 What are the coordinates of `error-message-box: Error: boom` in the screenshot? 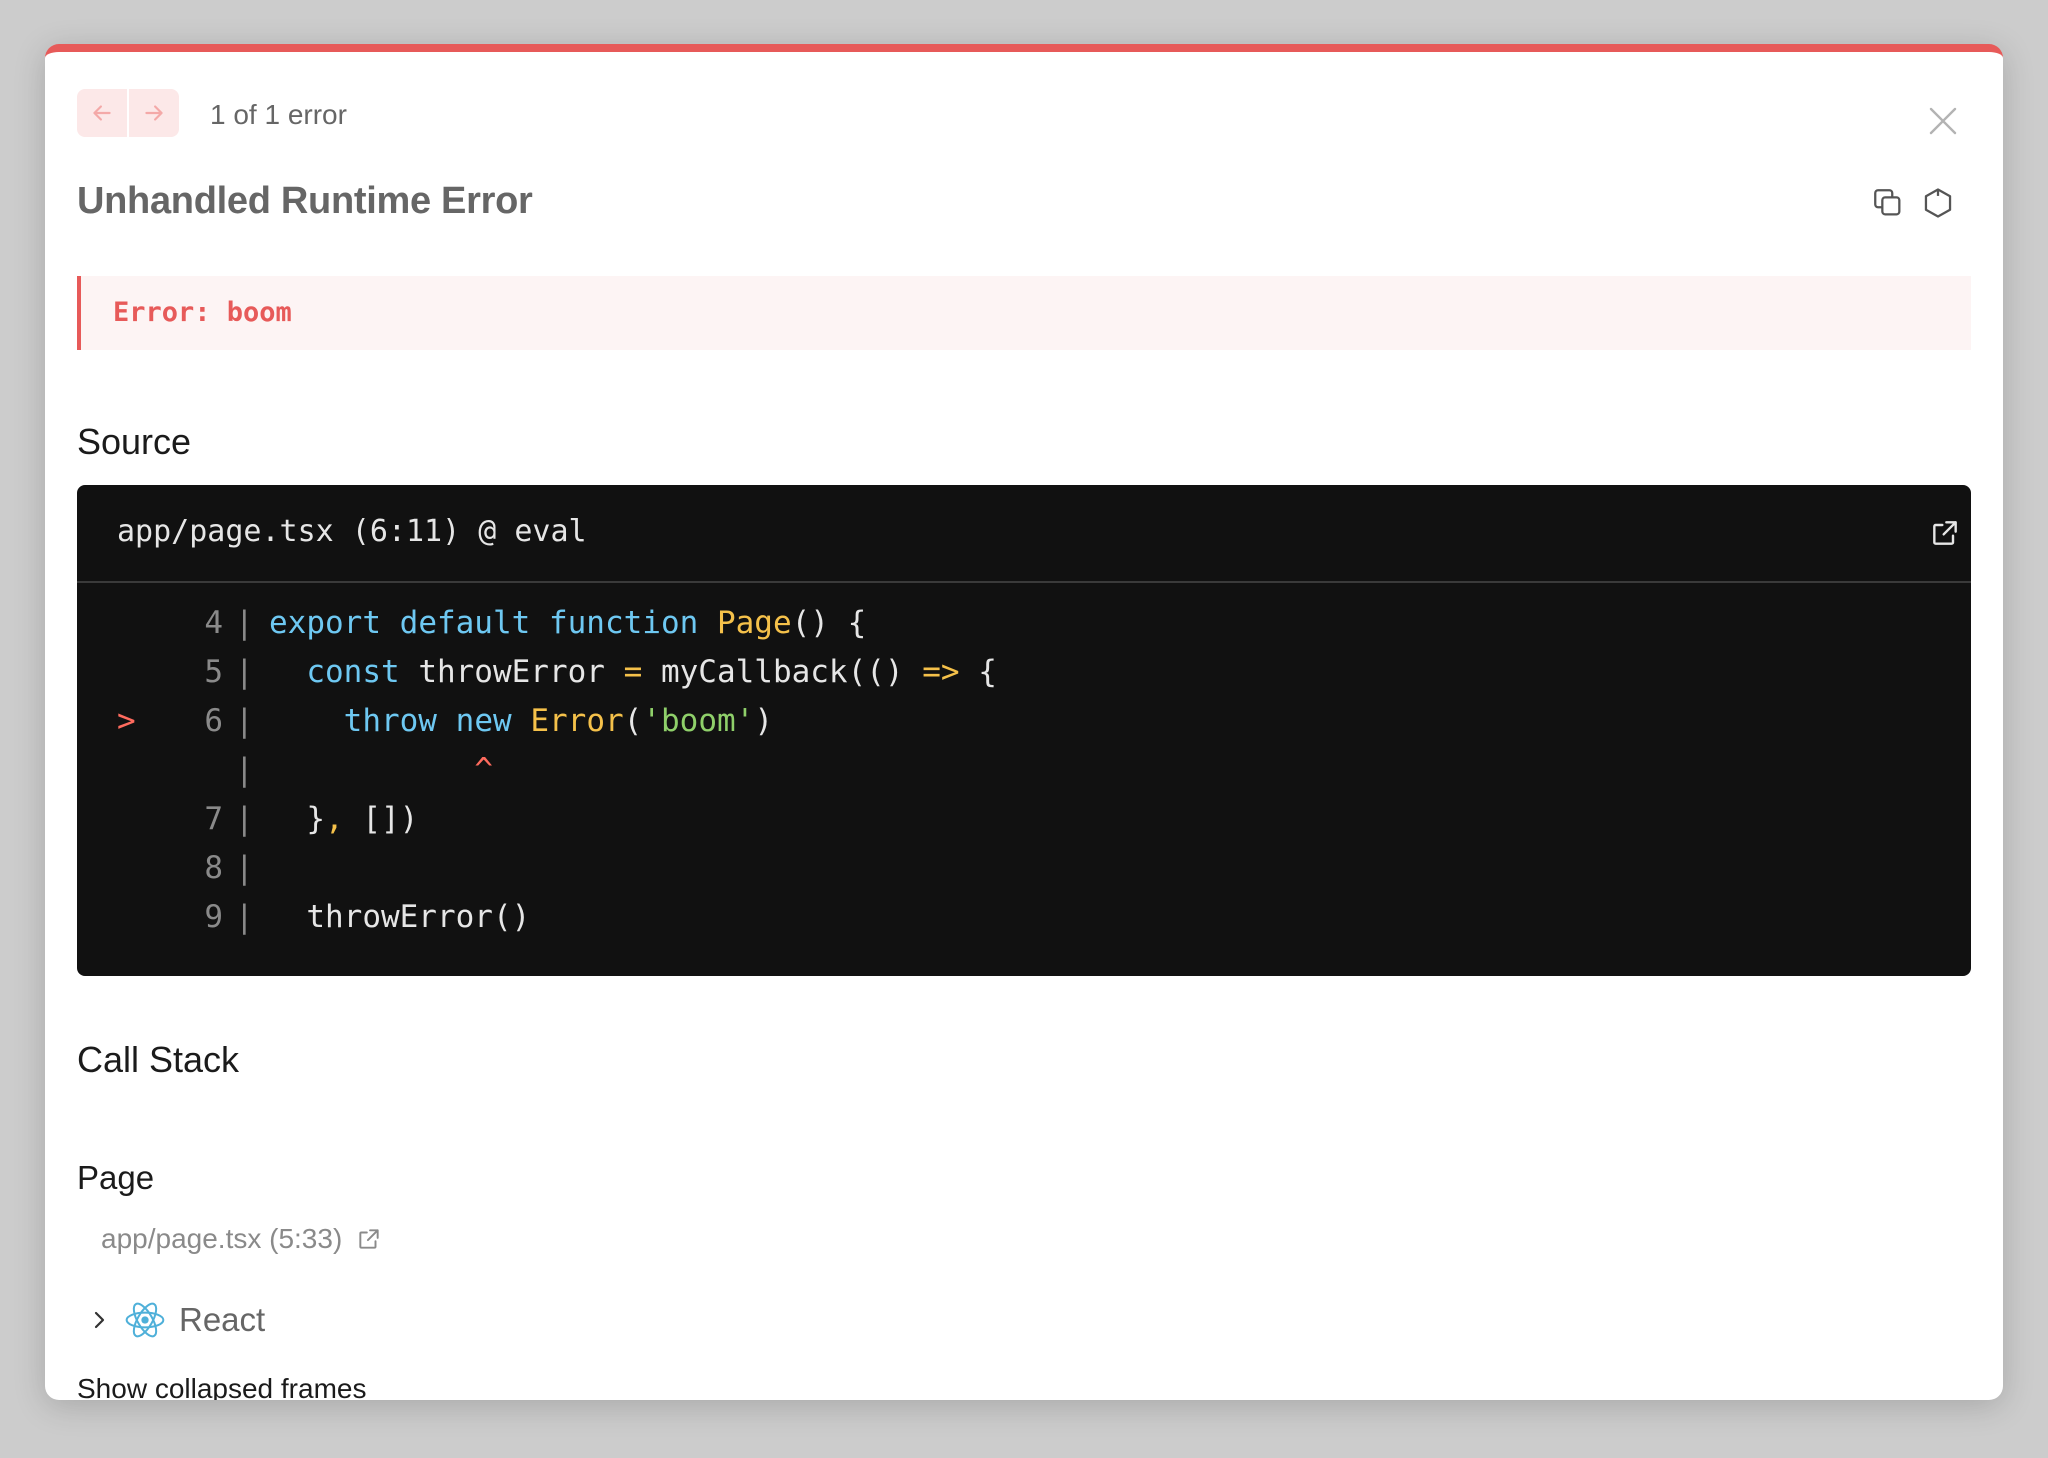 It's located at (1024, 313).